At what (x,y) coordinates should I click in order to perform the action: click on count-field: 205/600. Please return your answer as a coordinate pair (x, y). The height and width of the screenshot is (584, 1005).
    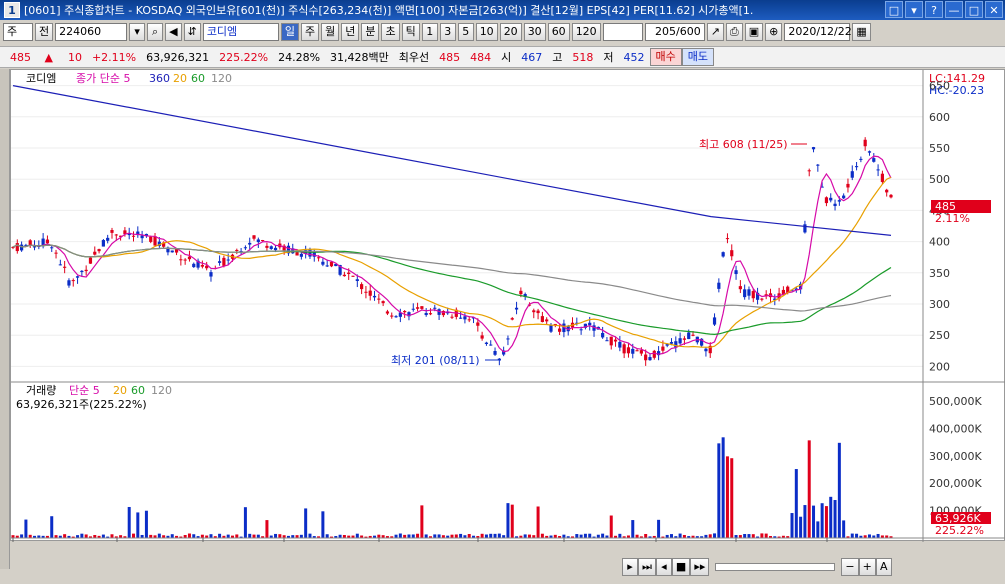
    Looking at the image, I should click on (674, 32).